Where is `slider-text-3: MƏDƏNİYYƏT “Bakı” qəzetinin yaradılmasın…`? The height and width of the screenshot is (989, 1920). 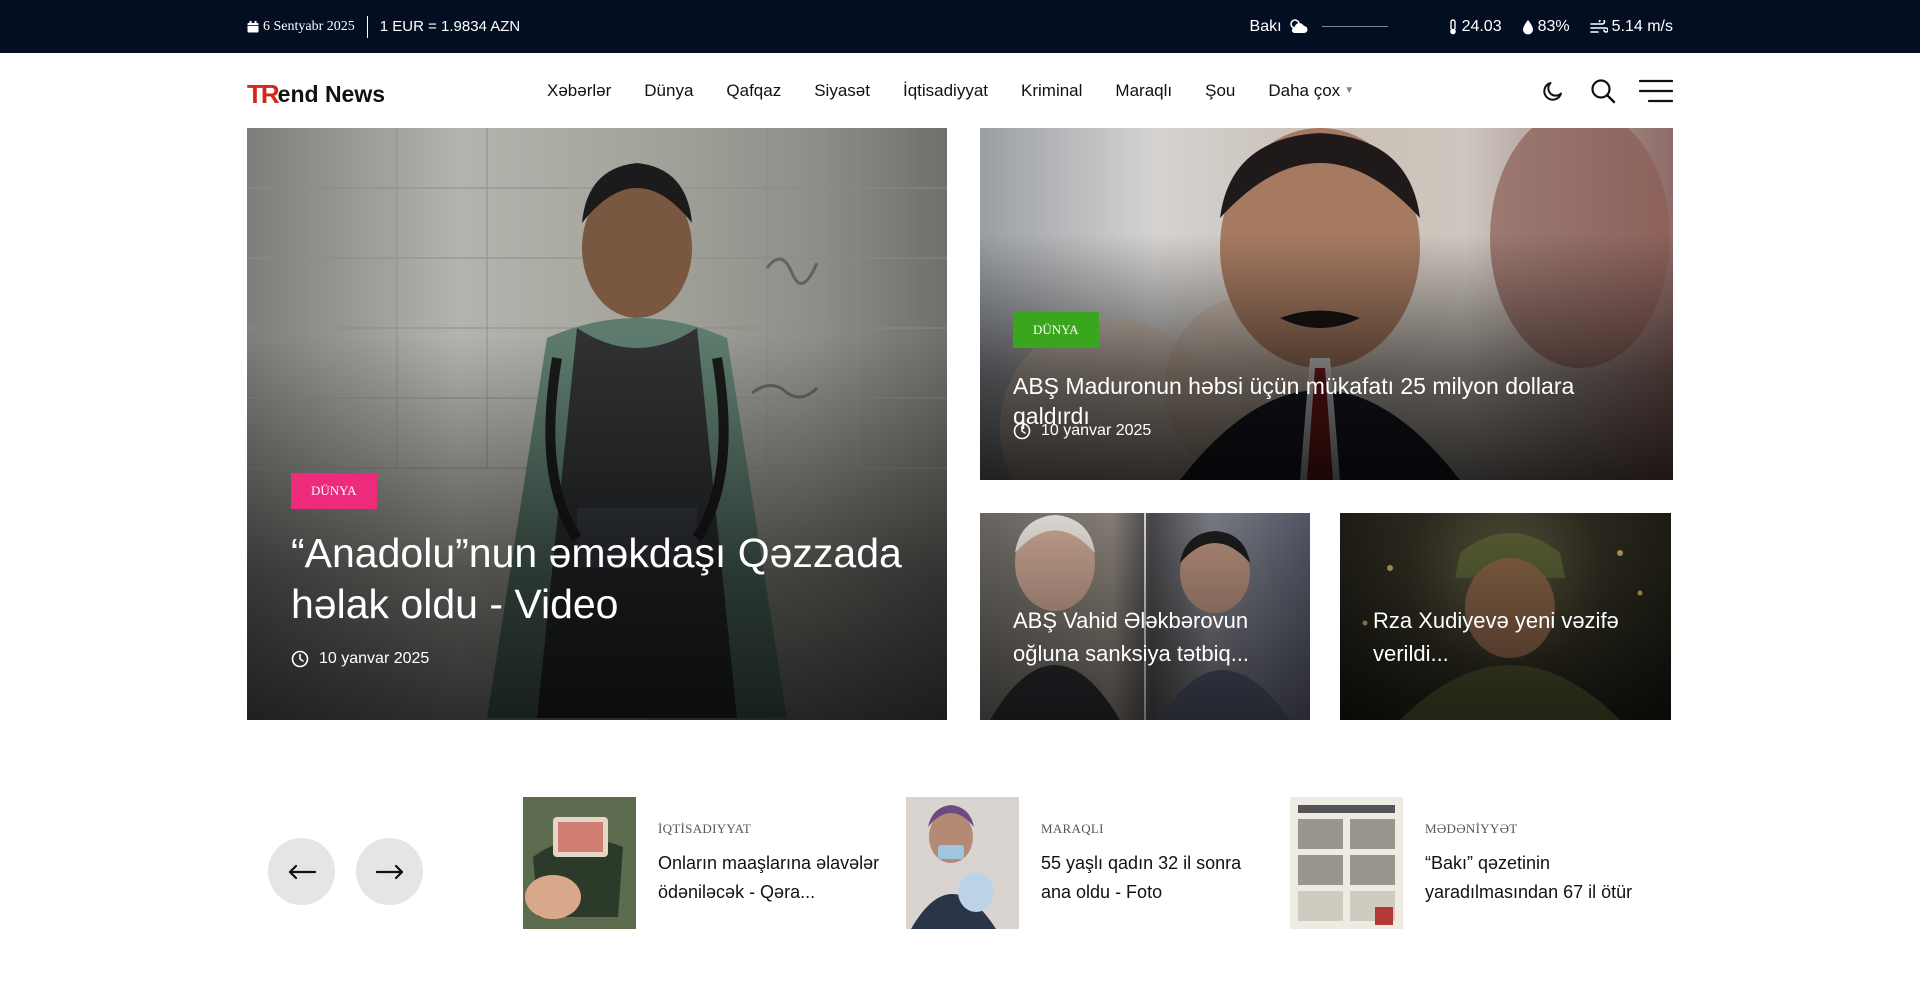
slider-text-3: MƏDƏNİYYƏT “Bakı” qəzetinin yaradılmasın… is located at coordinates (1540, 863).